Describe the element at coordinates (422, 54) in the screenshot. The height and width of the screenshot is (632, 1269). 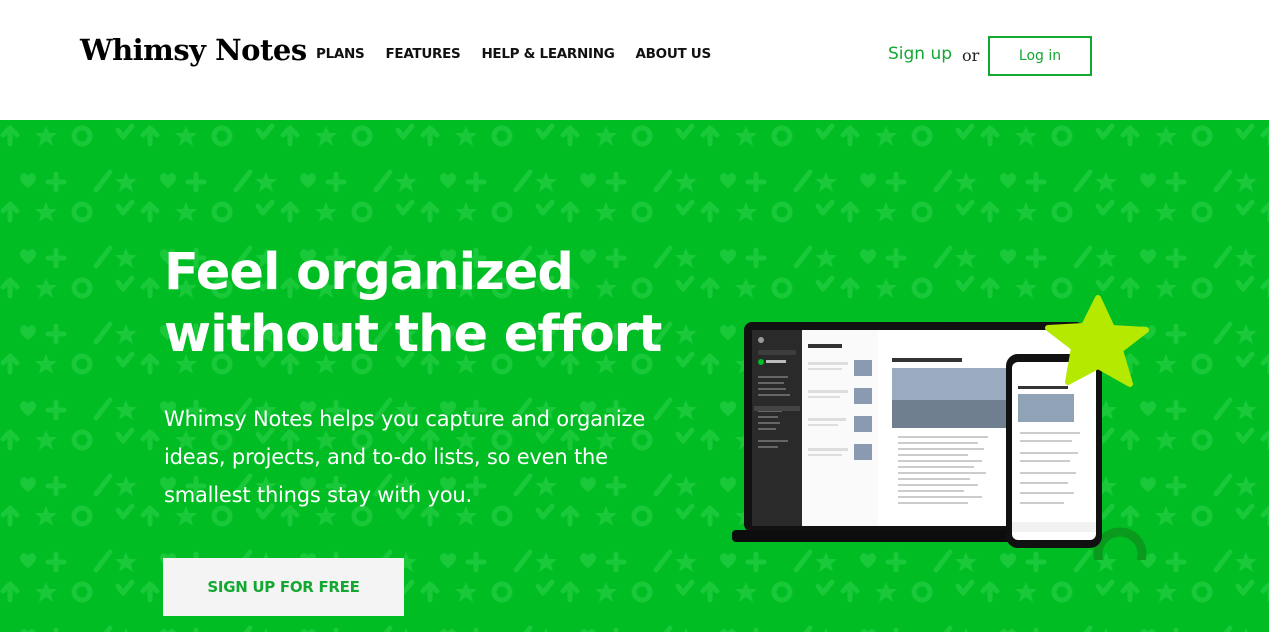
I see `nav-features: FEATURES` at that location.